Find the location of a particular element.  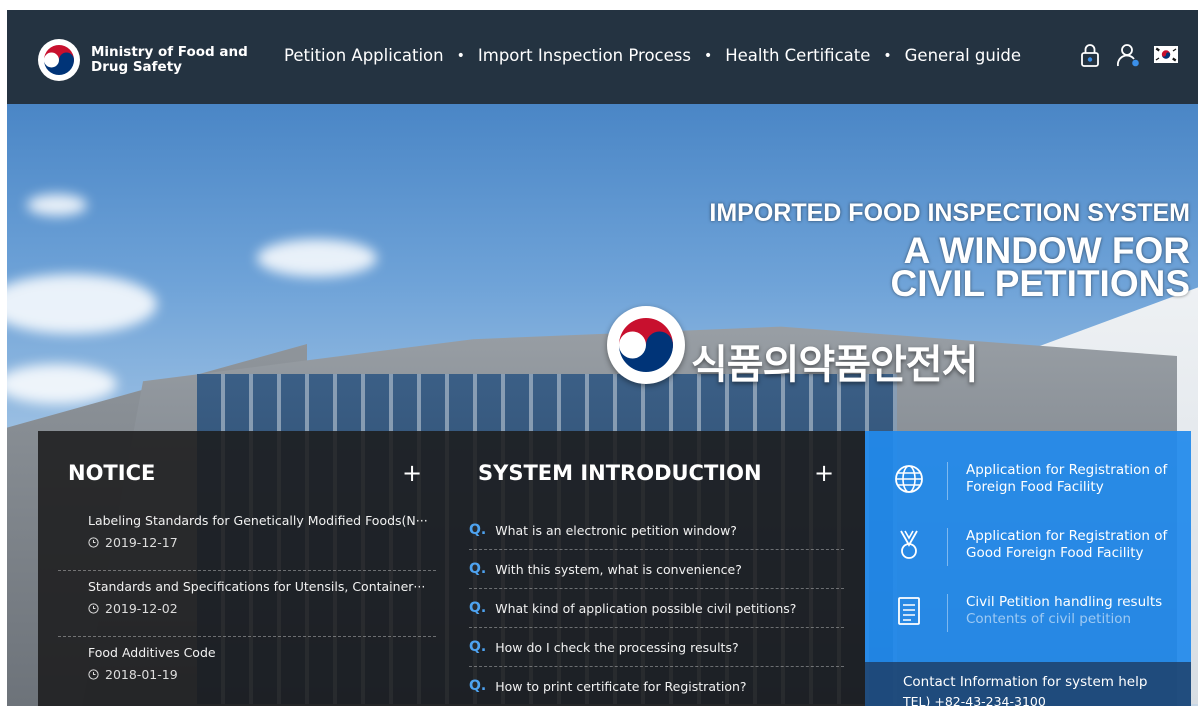

ministry-logo: Ministry of Food and Drug Safety is located at coordinates (142, 60).